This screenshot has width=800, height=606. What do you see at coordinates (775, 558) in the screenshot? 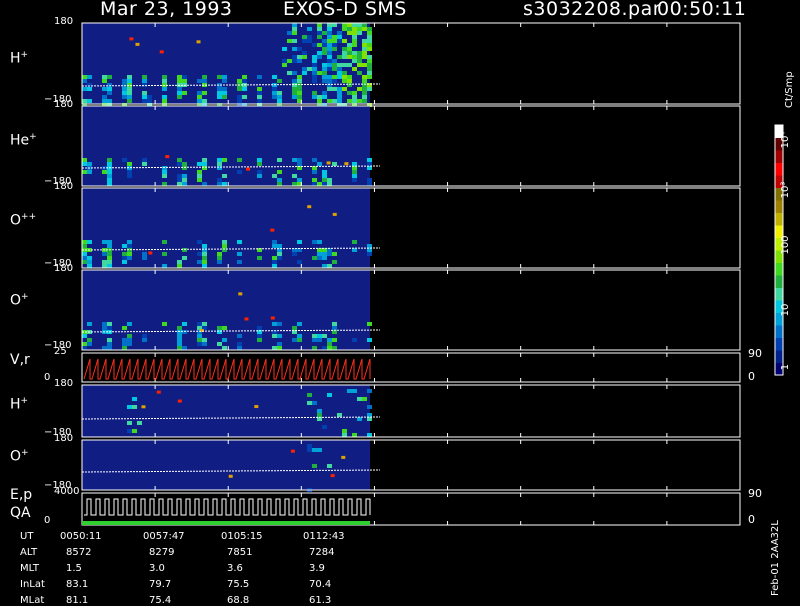
I see `side-label: Feb-01 2AA32L` at bounding box center [775, 558].